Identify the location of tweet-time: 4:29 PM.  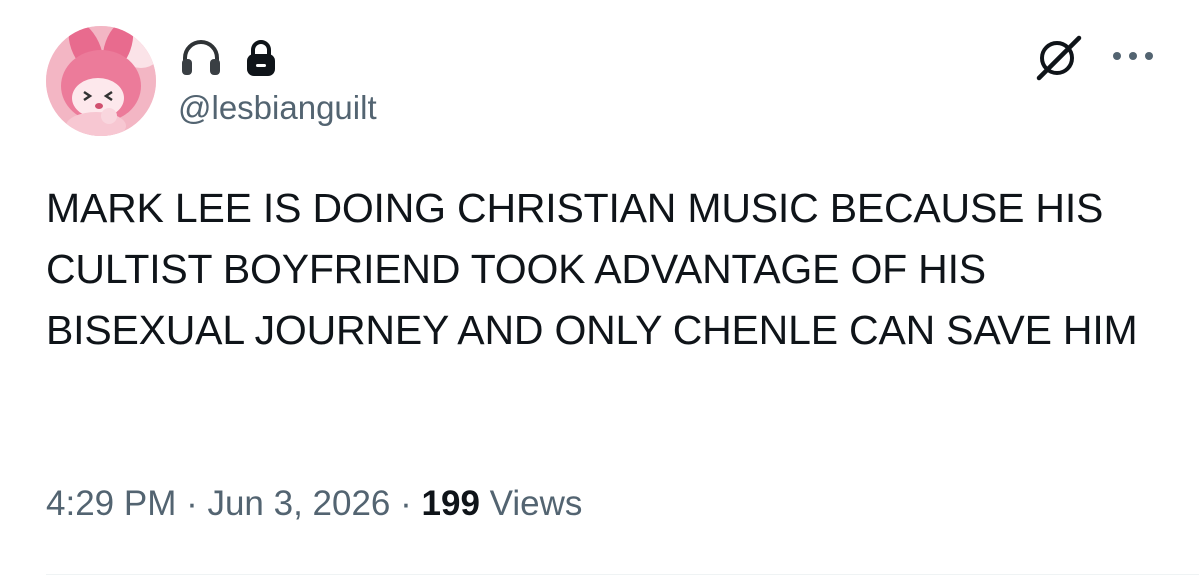
(111, 503).